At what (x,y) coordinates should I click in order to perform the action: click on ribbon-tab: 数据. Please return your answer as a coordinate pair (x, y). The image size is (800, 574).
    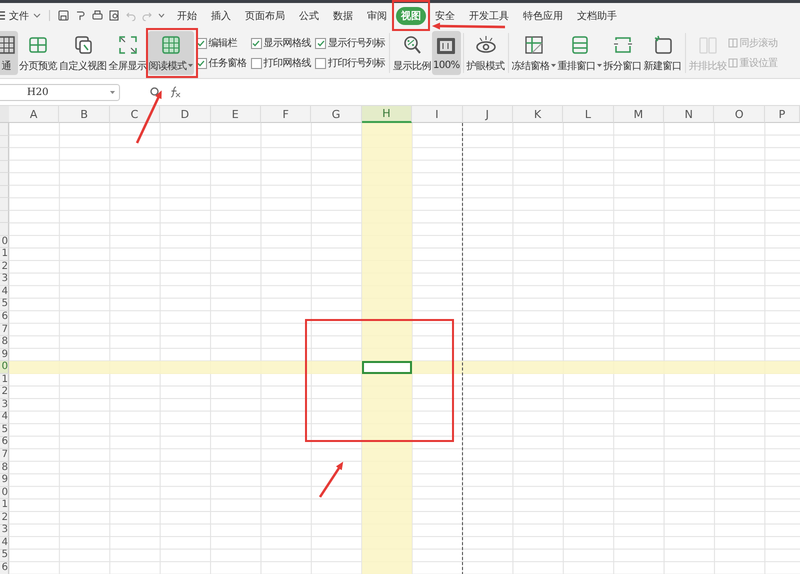
    Looking at the image, I should click on (343, 15).